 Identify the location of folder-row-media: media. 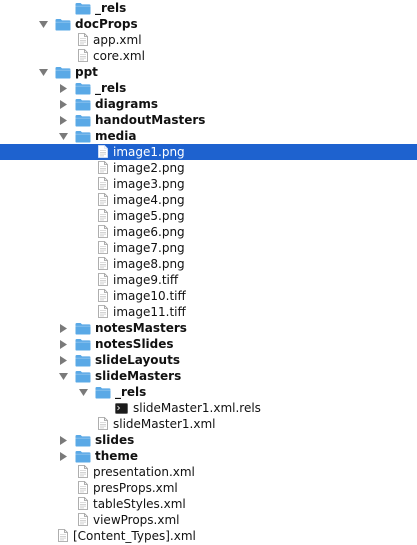
(208, 136).